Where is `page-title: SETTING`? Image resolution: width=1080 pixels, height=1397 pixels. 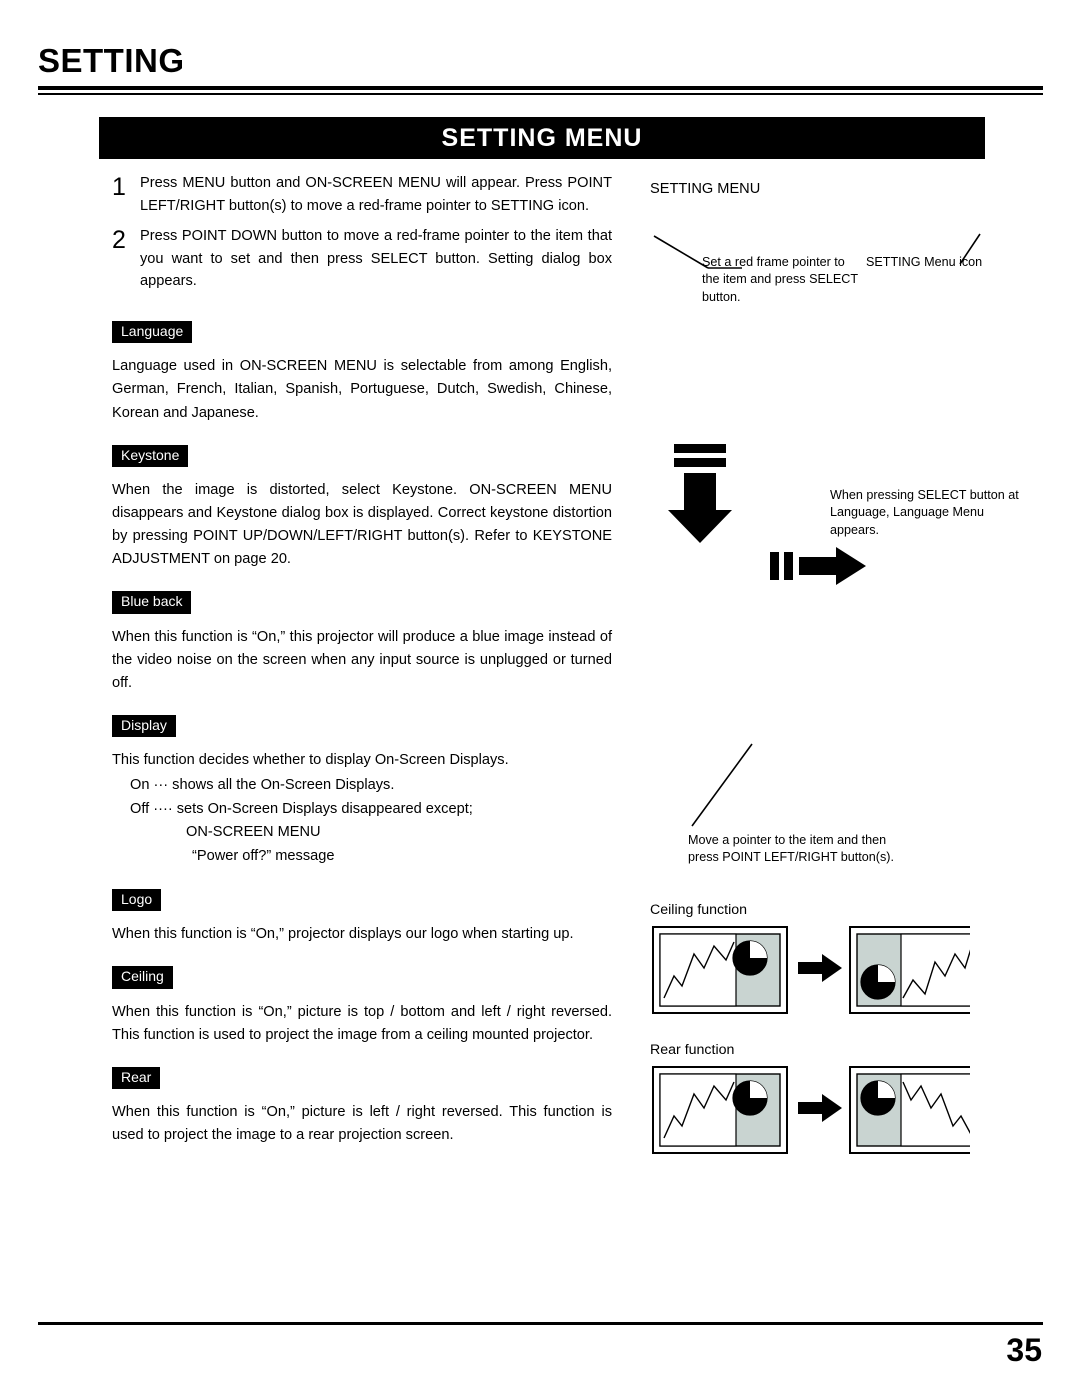 page-title: SETTING is located at coordinates (111, 60).